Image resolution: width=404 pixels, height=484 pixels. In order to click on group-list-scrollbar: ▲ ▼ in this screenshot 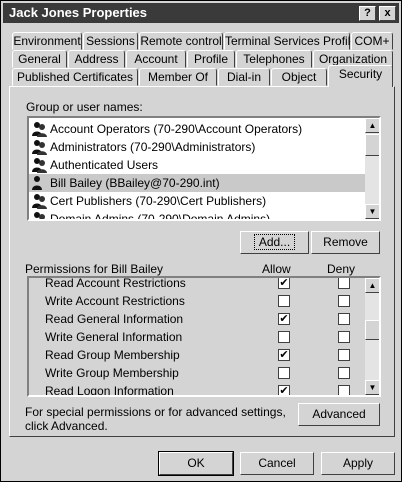, I will do `click(372, 168)`.